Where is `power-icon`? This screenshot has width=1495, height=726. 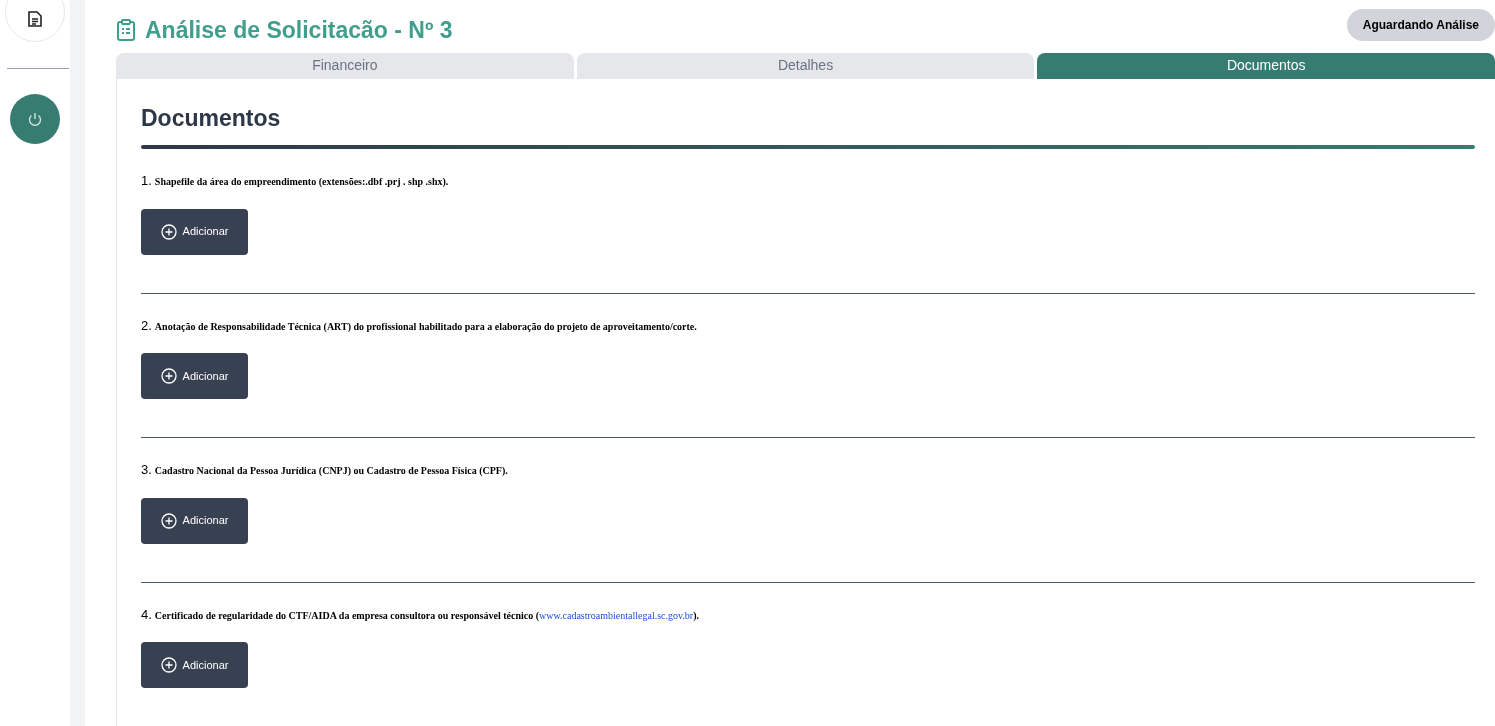
power-icon is located at coordinates (35, 119).